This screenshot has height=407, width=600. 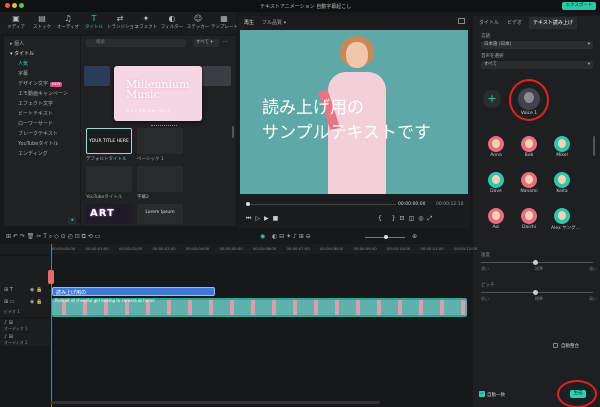 I want to click on speed-slider-handle, so click(x=535, y=262).